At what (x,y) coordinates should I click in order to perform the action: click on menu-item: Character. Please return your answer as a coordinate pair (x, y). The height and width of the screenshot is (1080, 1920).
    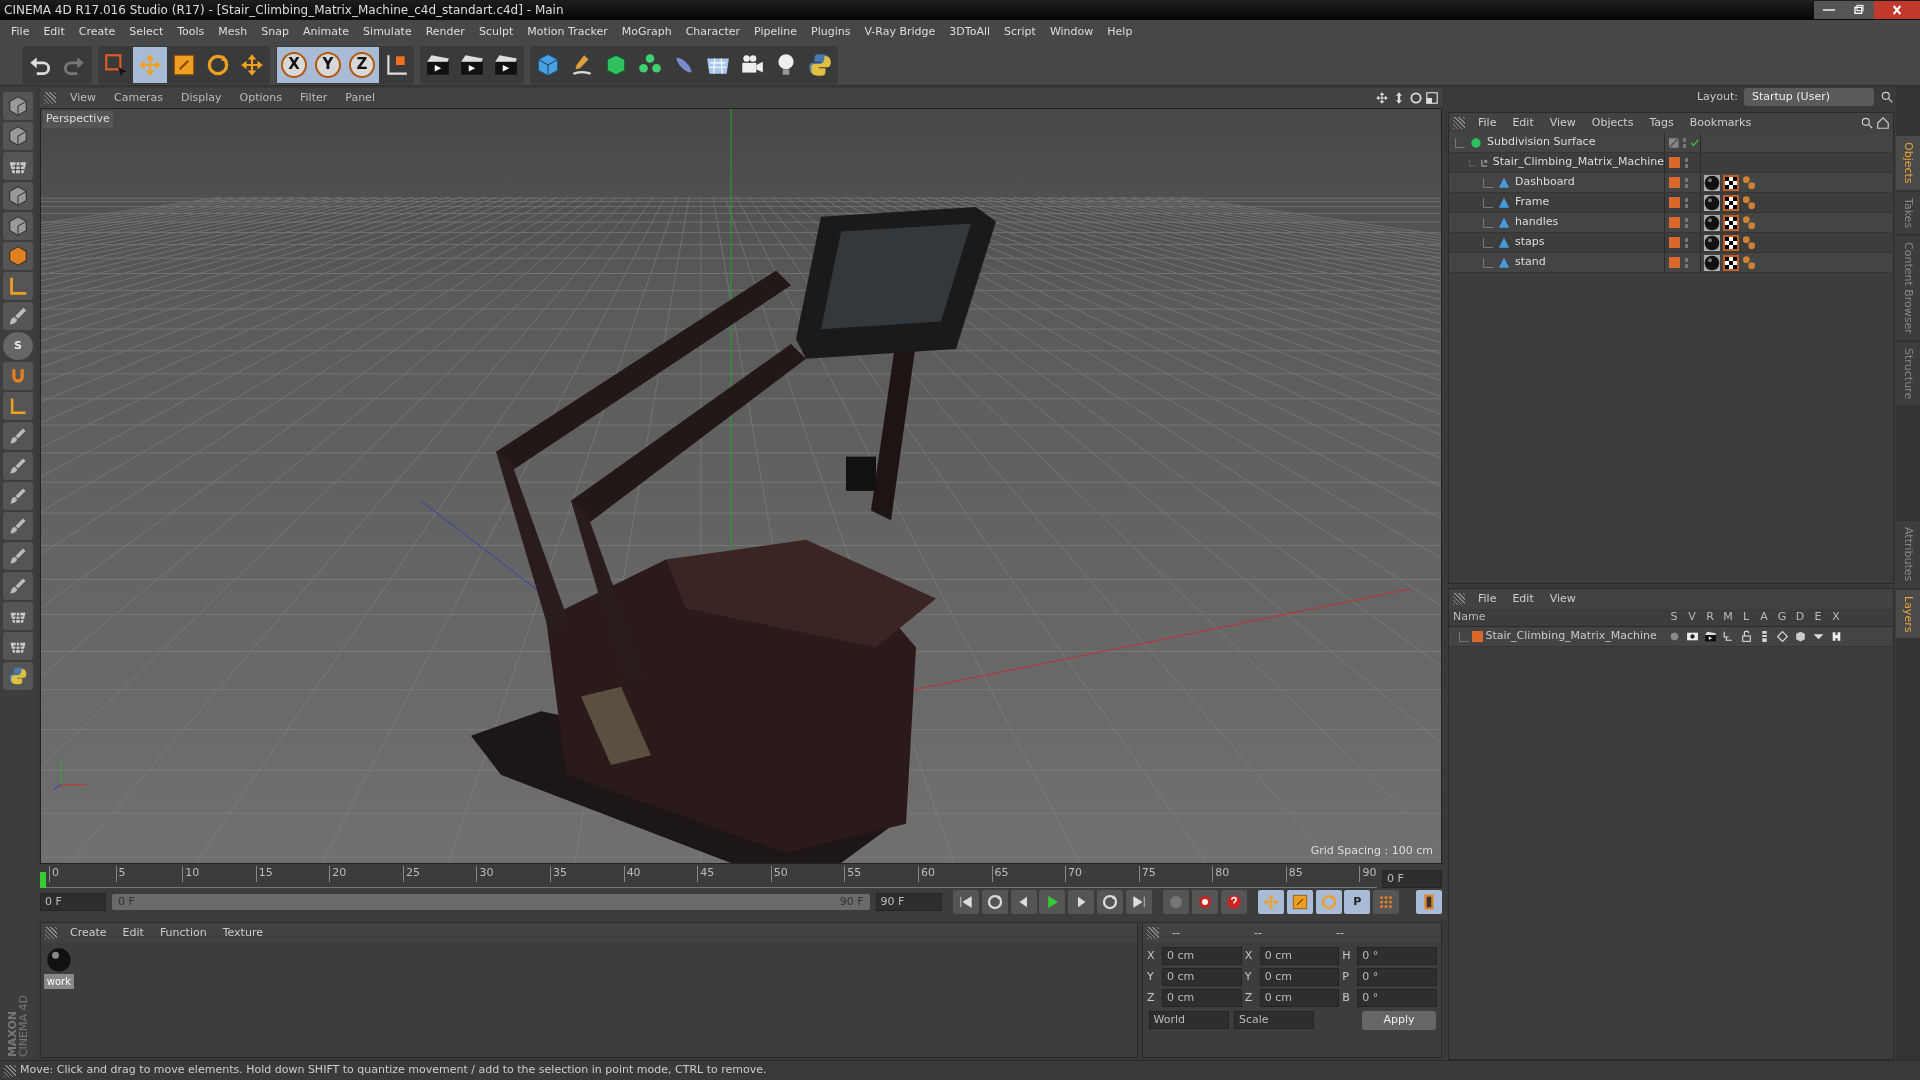
    Looking at the image, I should click on (712, 32).